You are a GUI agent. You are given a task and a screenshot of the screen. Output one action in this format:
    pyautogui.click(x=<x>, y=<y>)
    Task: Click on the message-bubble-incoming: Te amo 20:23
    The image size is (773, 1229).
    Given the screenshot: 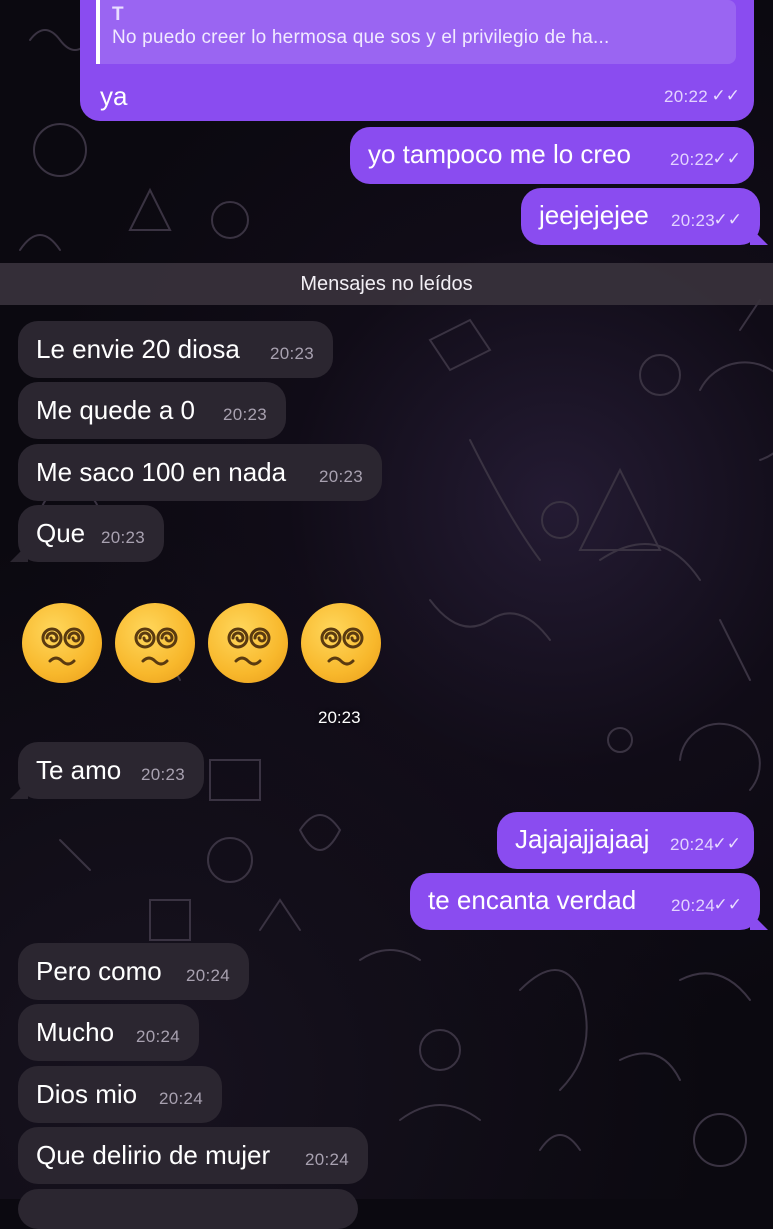 What is the action you would take?
    pyautogui.click(x=111, y=770)
    